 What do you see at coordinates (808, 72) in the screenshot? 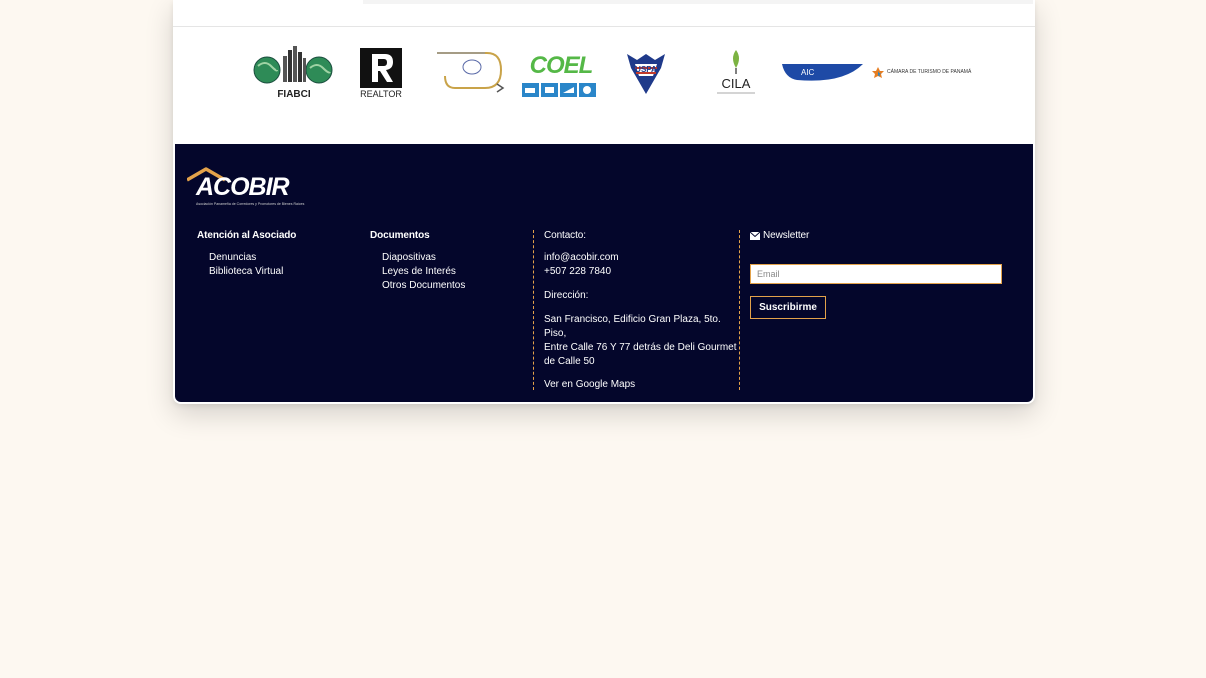
I see `svg-text: AIC` at bounding box center [808, 72].